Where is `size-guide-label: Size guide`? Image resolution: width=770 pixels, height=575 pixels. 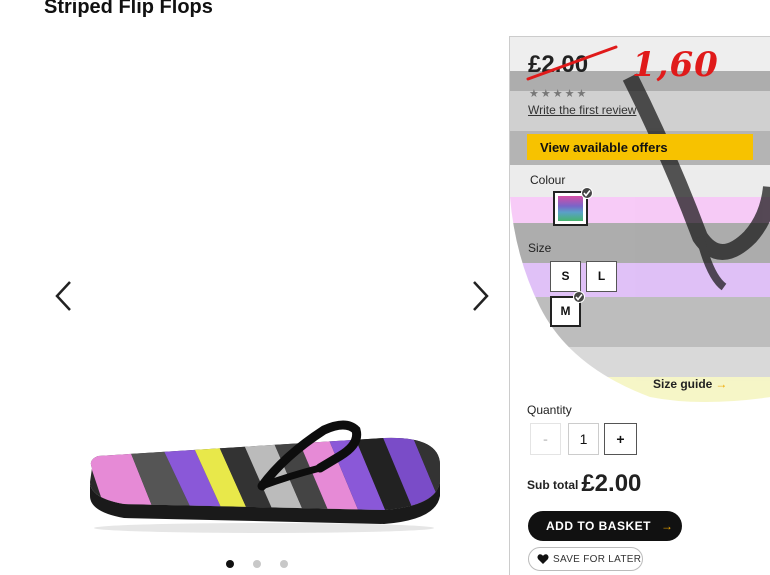
size-guide-label: Size guide is located at coordinates (683, 384).